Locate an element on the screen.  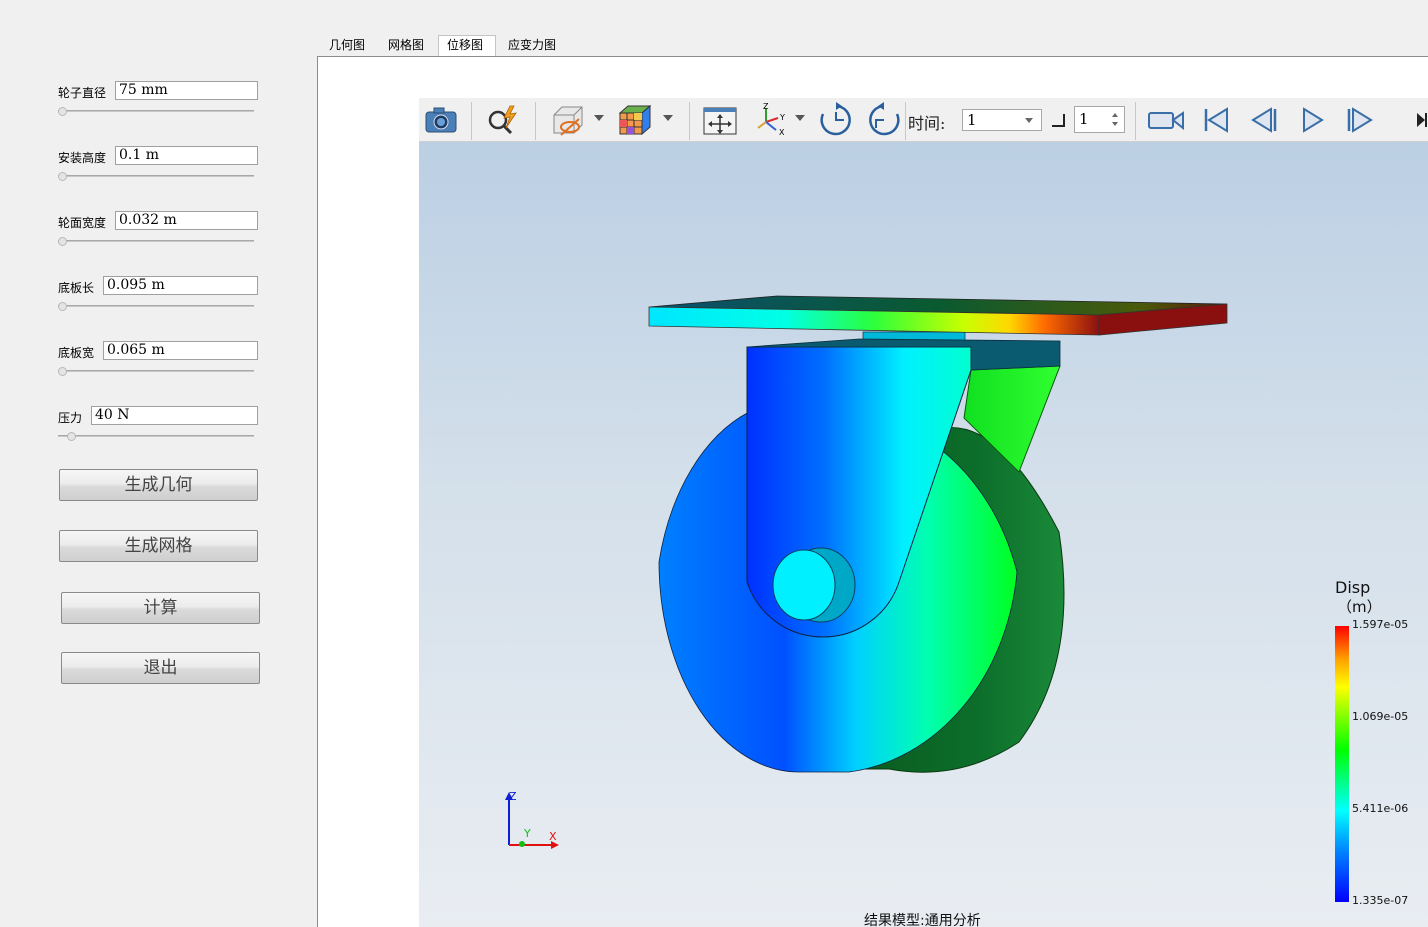
tab-geometry: 几何图 is located at coordinates (347, 46).